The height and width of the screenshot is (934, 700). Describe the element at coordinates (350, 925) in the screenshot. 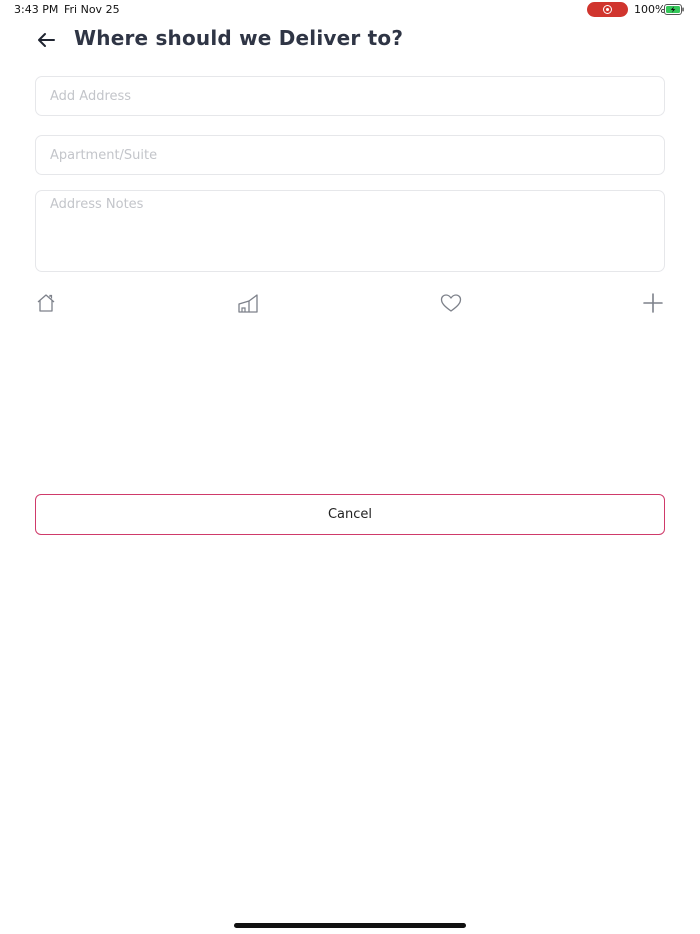

I see `home-indicator` at that location.